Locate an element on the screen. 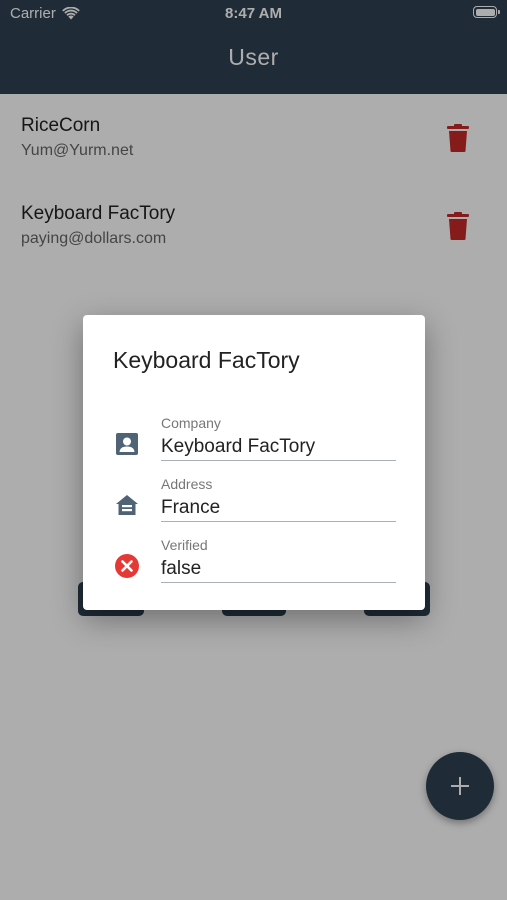  dialog-title: Keyboard FacTory is located at coordinates (206, 360).